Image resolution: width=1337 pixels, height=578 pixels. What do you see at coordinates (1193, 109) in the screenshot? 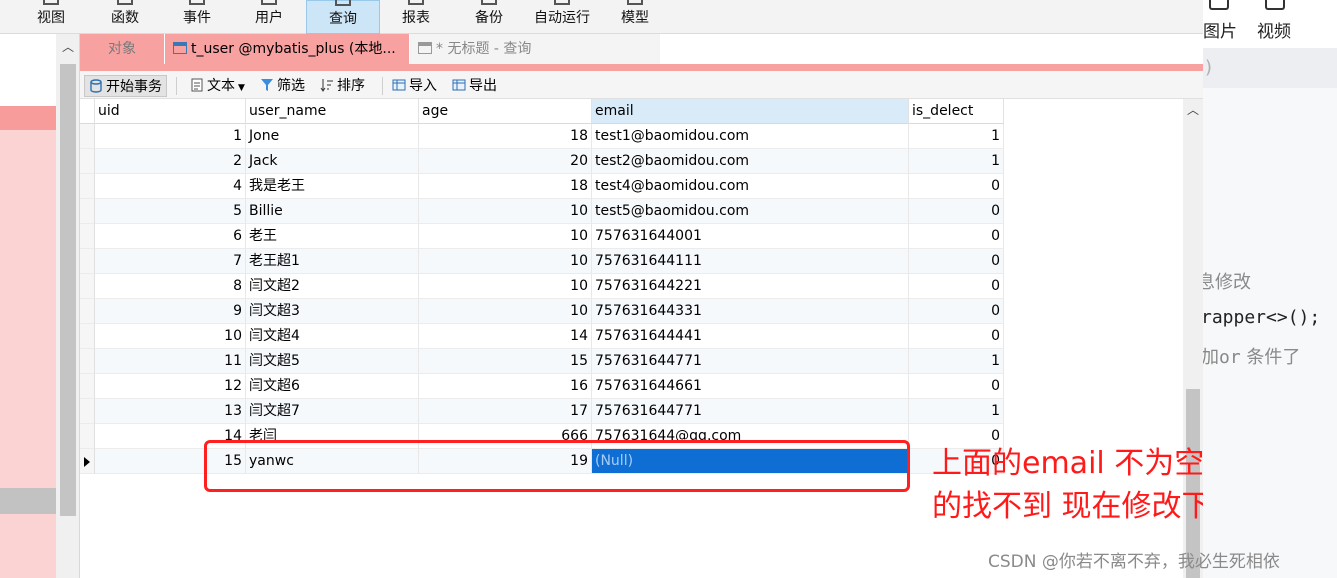
I see `grid-scroll-up-icon: ︿` at bounding box center [1193, 109].